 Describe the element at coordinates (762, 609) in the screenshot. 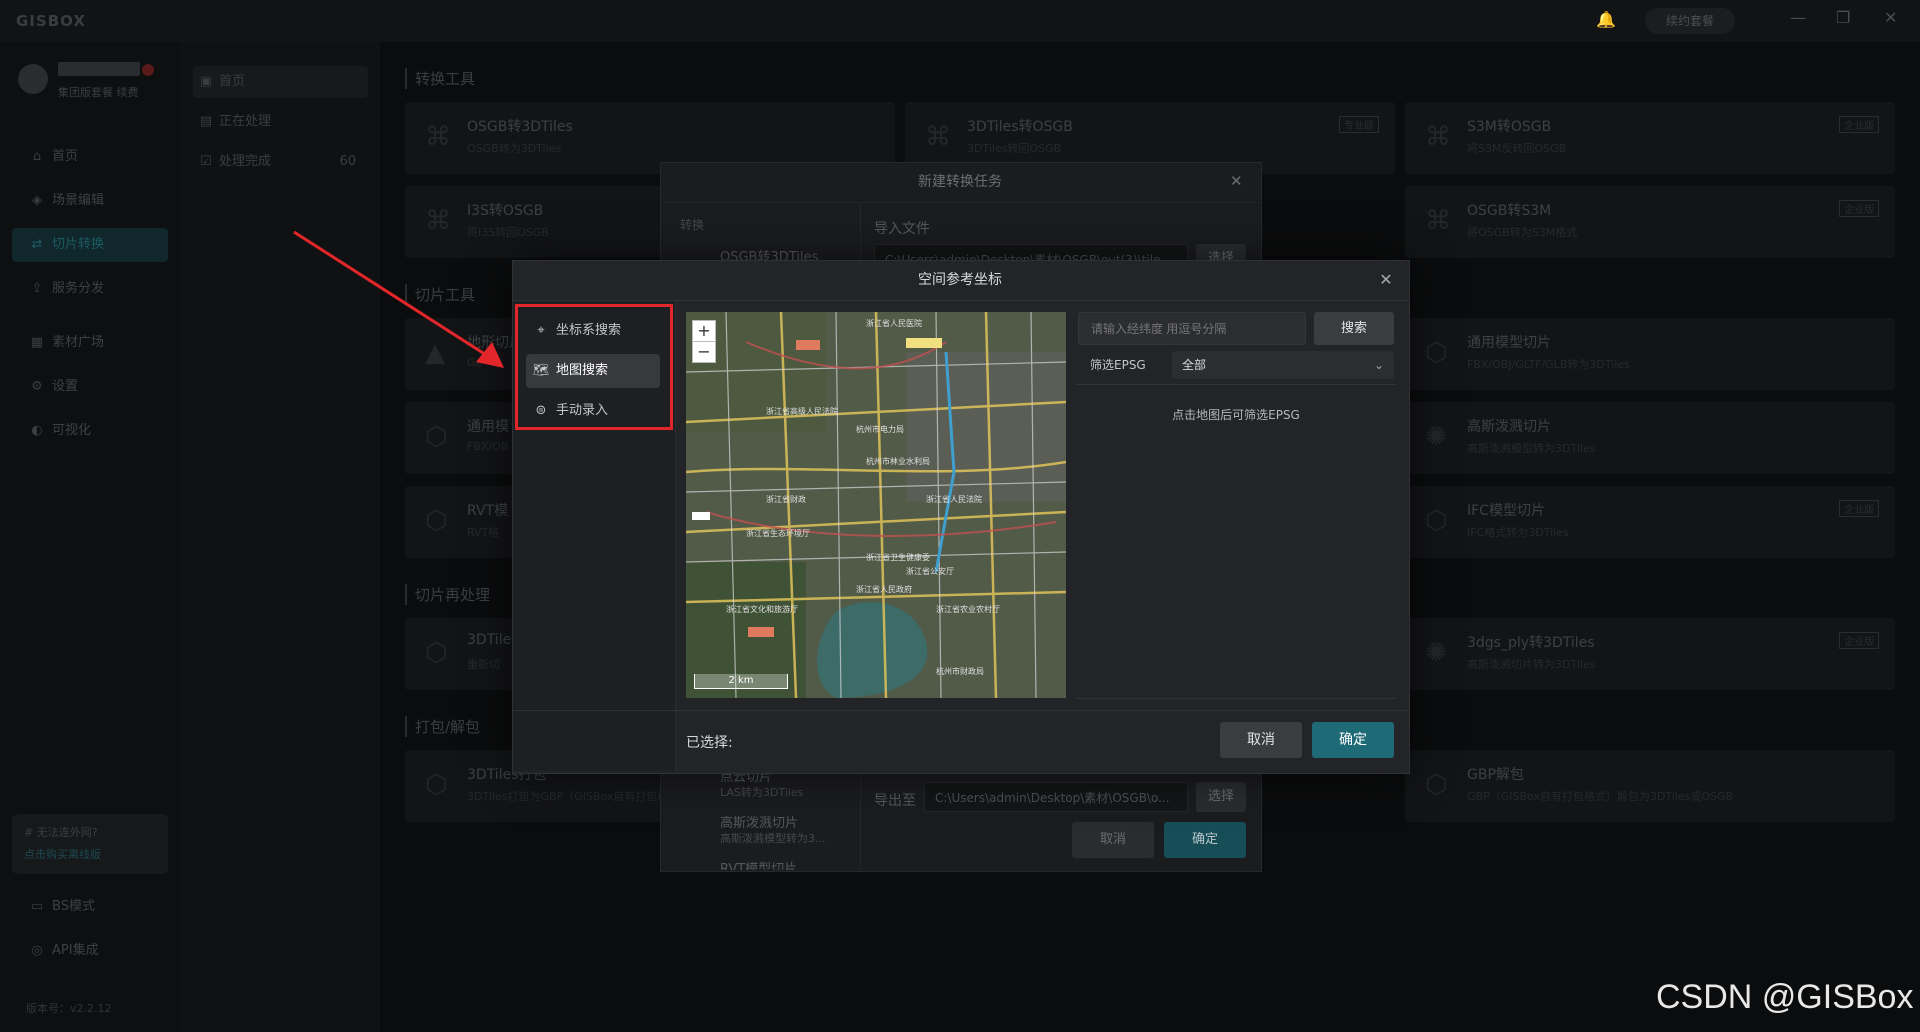

I see `svg-text: 浙江省文化和旅游厅` at that location.